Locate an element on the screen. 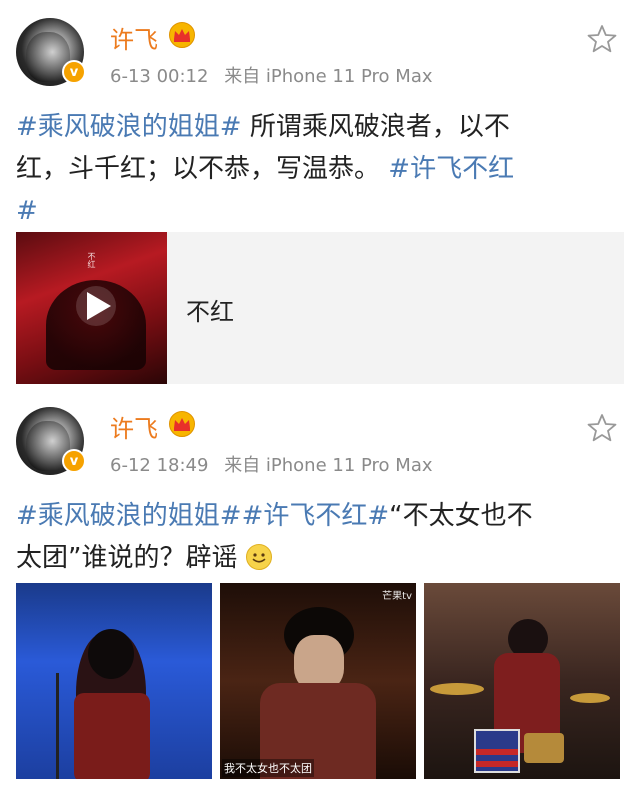 The image size is (640, 791). post-text-line: 太团”谁说的？辟谣 is located at coordinates (127, 558).